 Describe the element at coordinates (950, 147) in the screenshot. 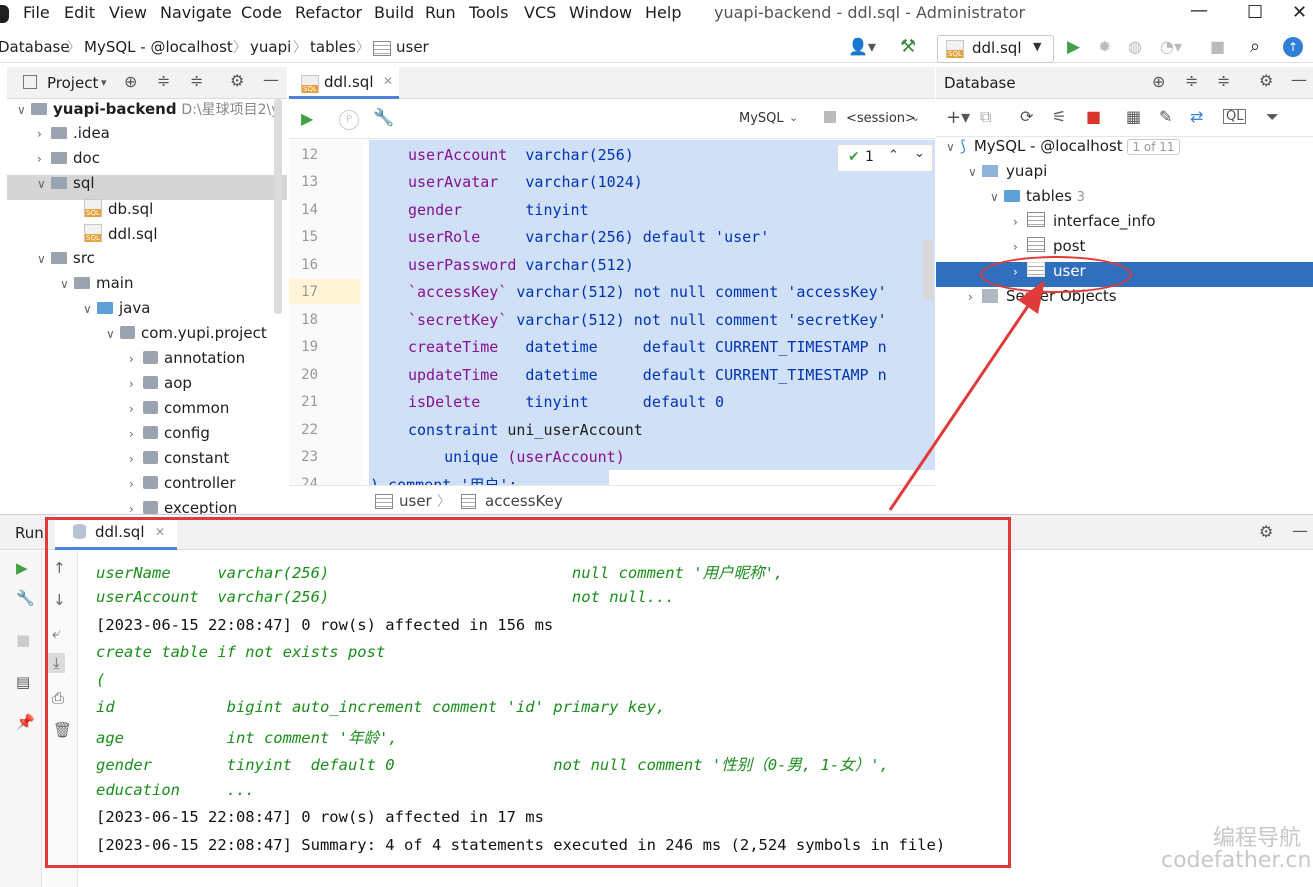

I see `chevron-down-icon: ∨` at that location.